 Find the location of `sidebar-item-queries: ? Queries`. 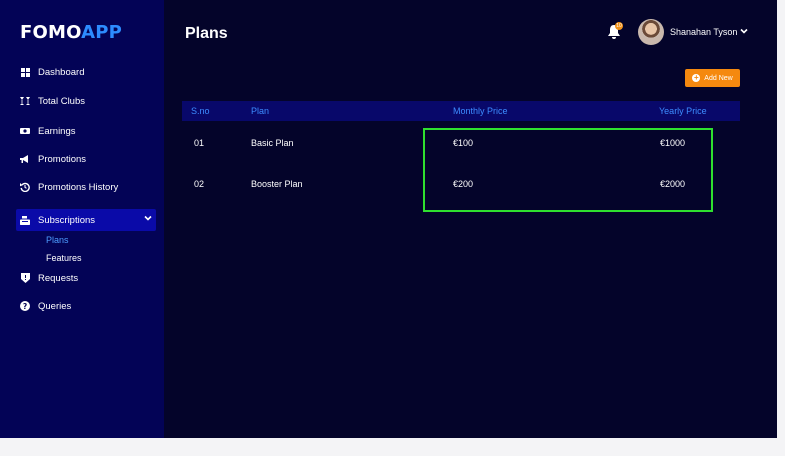

sidebar-item-queries: ? Queries is located at coordinates (86, 306).